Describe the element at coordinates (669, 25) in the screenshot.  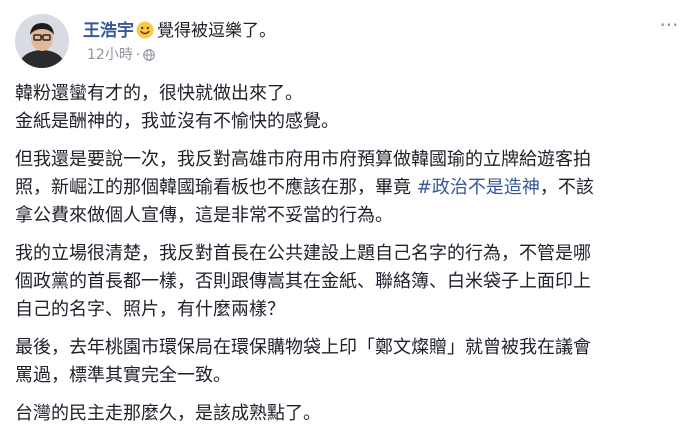
I see `more-options-icon: ···` at that location.